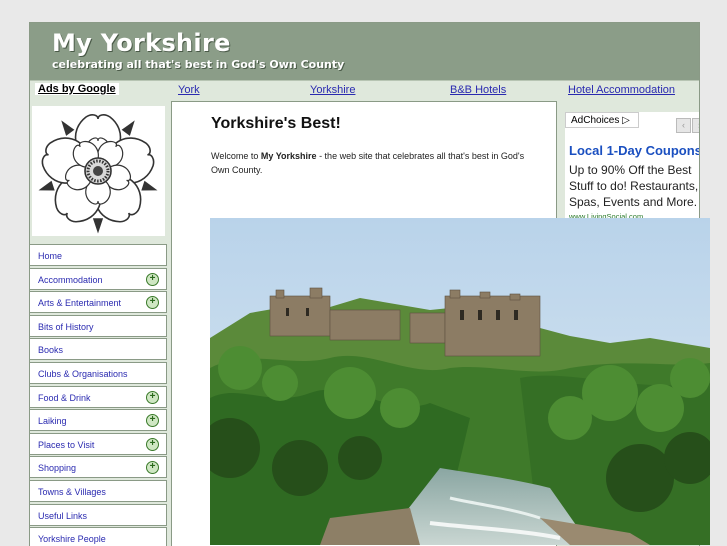 The width and height of the screenshot is (727, 546). What do you see at coordinates (51, 350) in the screenshot?
I see `sidebar-item-label: Books` at bounding box center [51, 350].